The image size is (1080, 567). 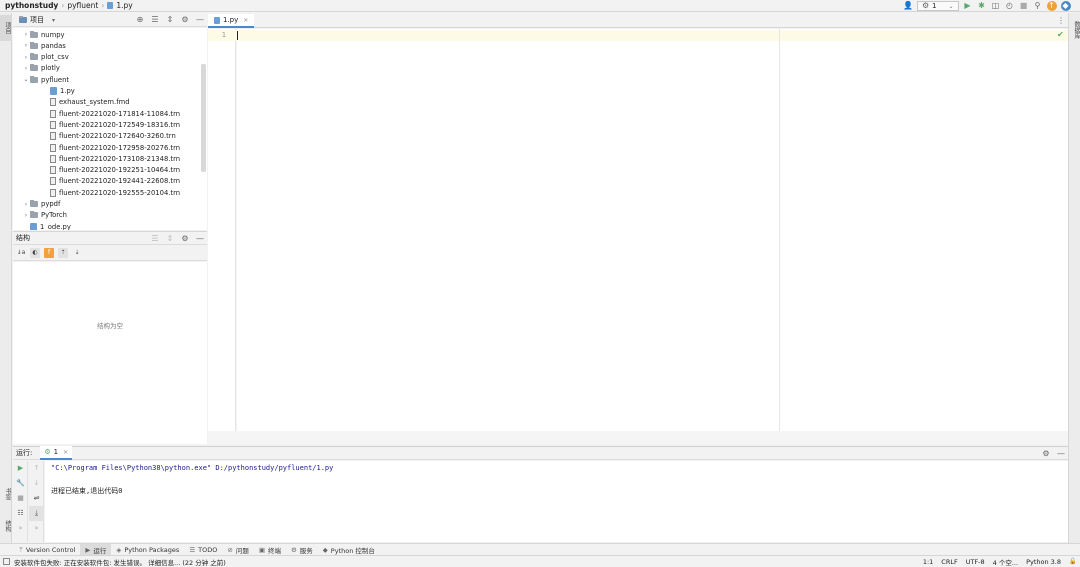 What do you see at coordinates (109, 136) in the screenshot?
I see `tree-file: fluent-20221020-172640-3260.trn` at bounding box center [109, 136].